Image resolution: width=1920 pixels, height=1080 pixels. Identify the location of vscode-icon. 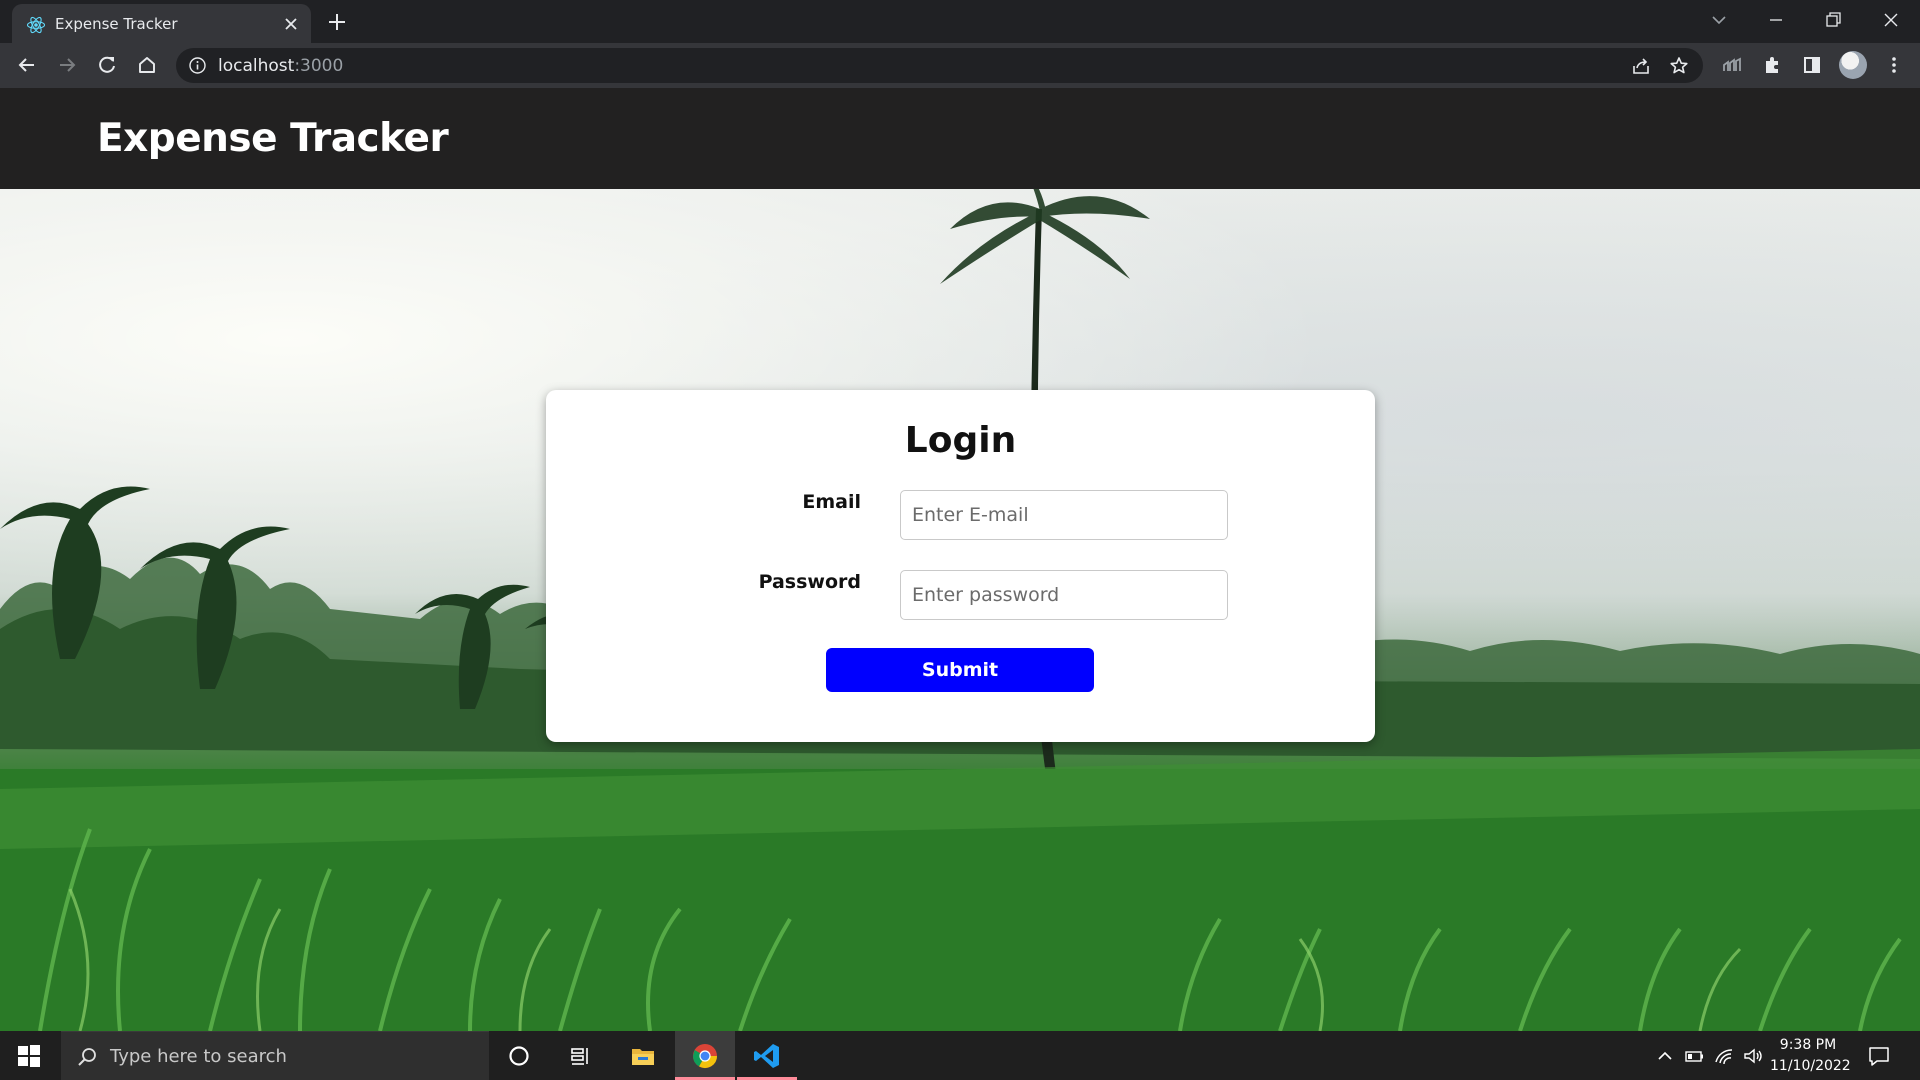
(766, 1056).